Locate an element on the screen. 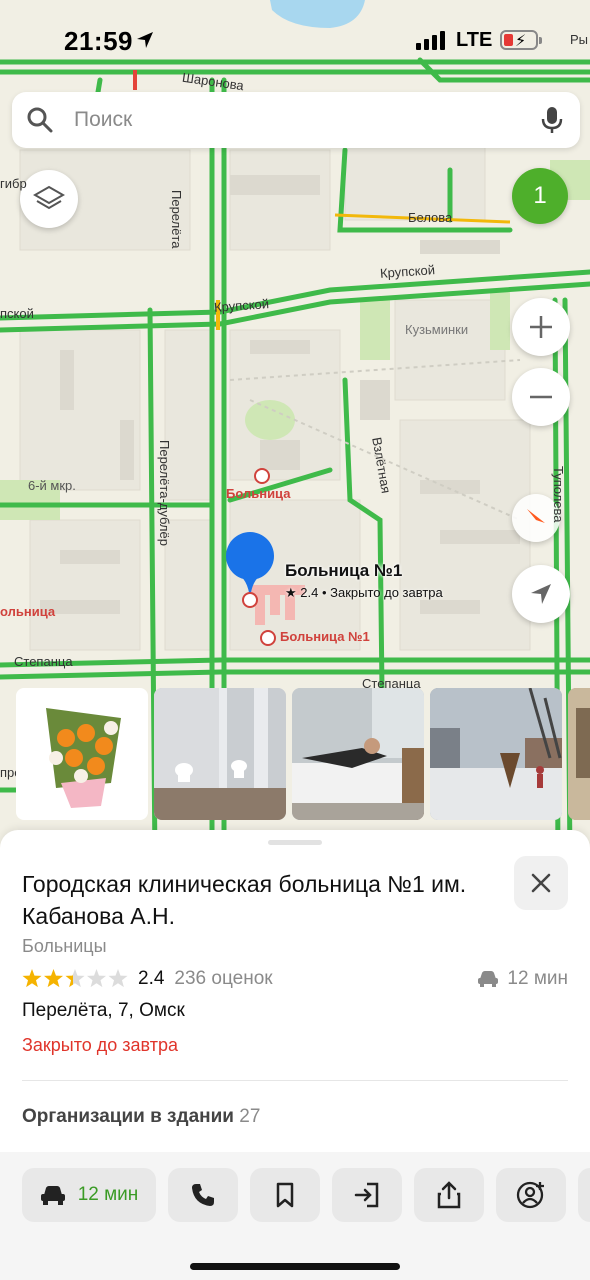 This screenshot has height=1280, width=590. call-button is located at coordinates (203, 1195).